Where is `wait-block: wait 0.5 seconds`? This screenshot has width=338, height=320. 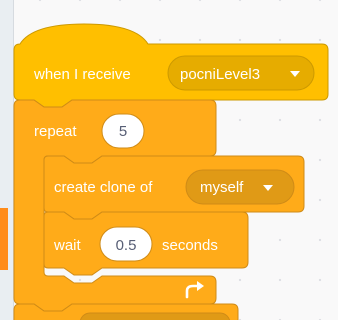 wait-block: wait 0.5 seconds is located at coordinates (146, 243).